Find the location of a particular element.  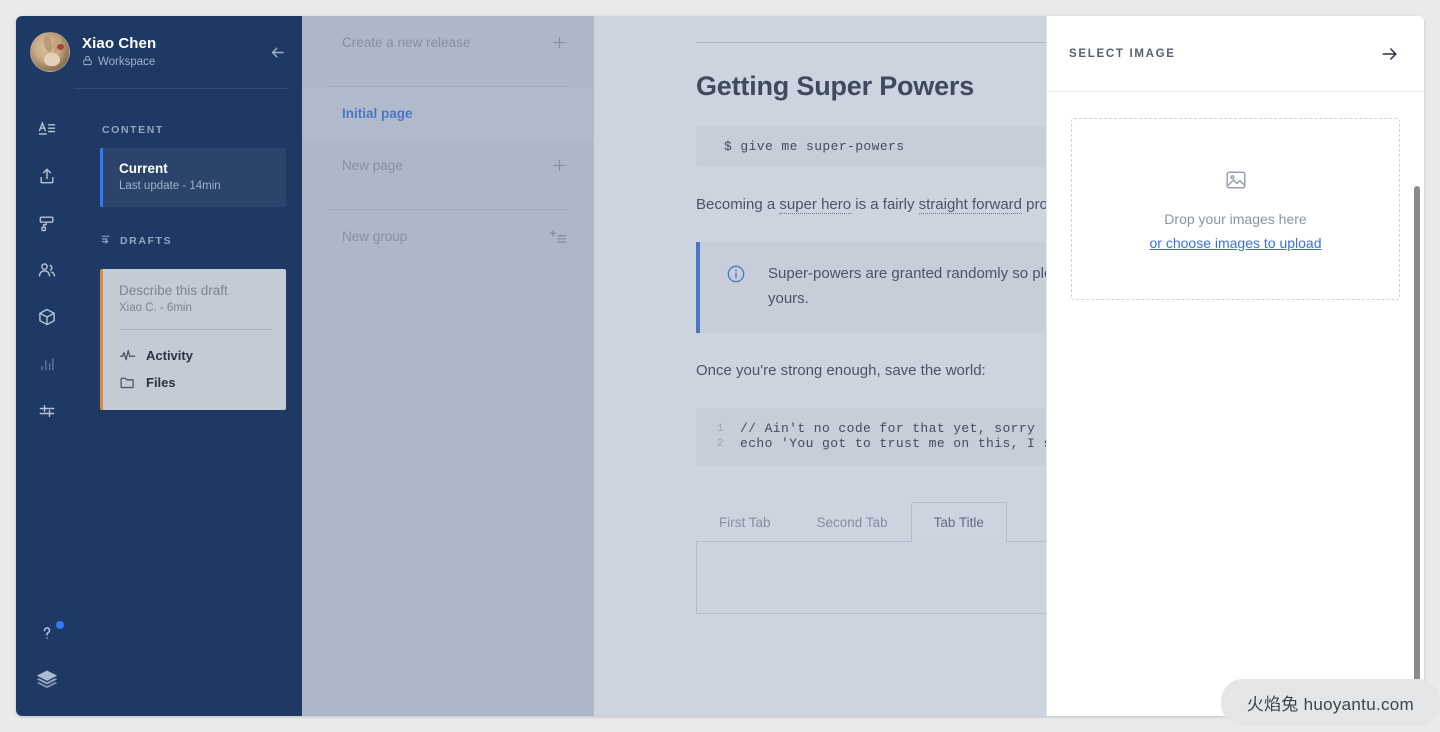

add-list-icon is located at coordinates (558, 236).